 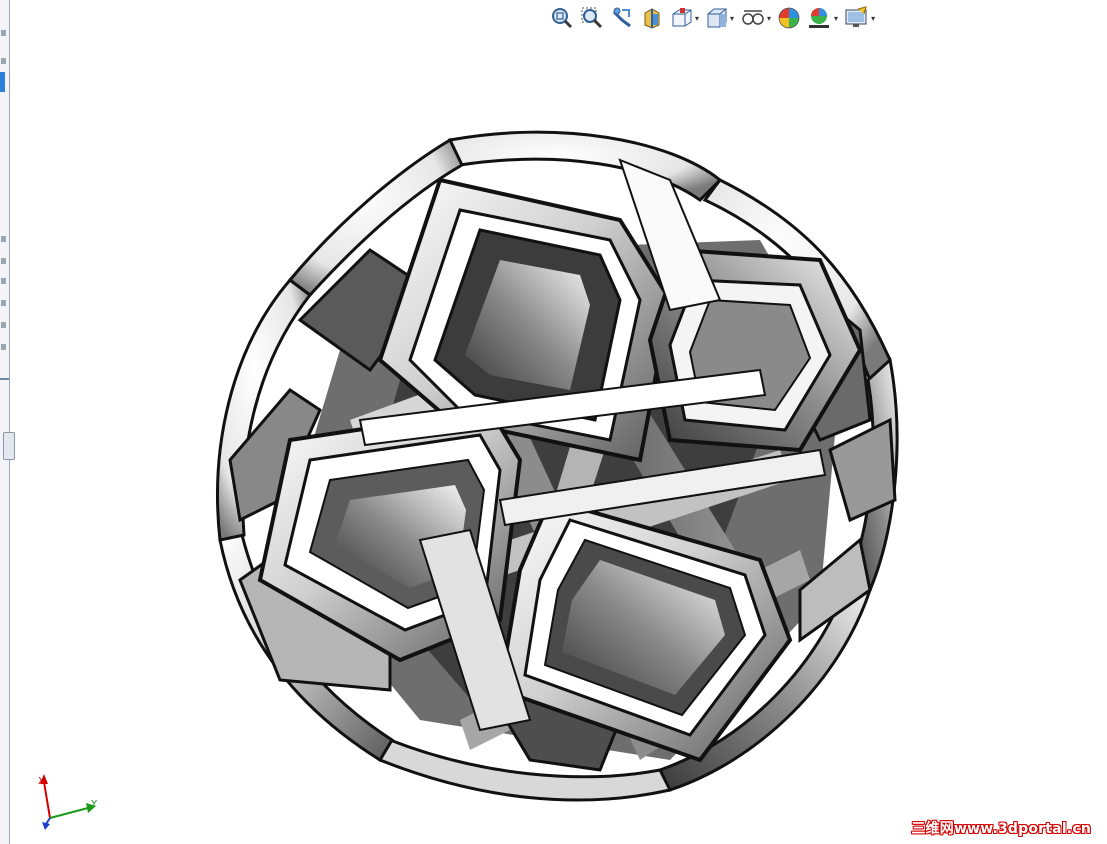 I want to click on panel-collapse-handle, so click(x=9, y=446).